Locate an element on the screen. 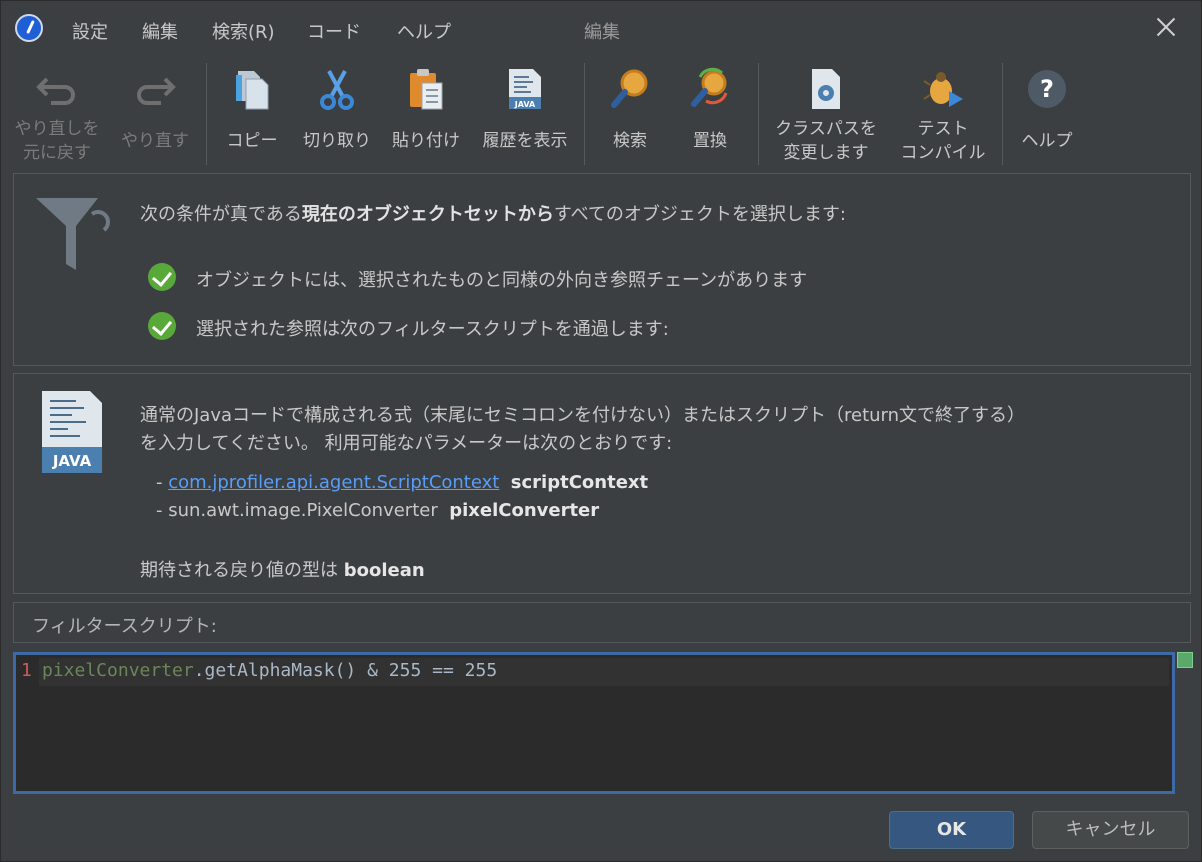 This screenshot has height=862, width=1202. help-icon: ? is located at coordinates (1047, 89).